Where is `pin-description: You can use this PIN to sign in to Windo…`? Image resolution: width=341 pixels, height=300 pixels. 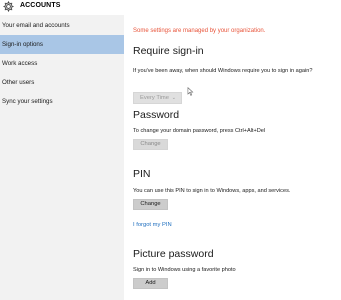
pin-description: You can use this PIN to sign in to Windo… is located at coordinates (212, 191).